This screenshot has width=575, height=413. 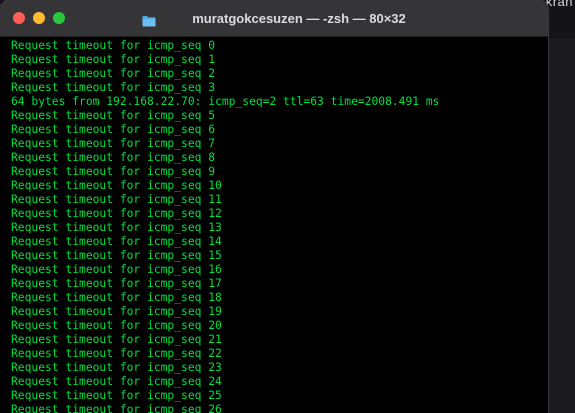 I want to click on terminal-line: Request timeout for icmp_seq 6, so click(x=113, y=129).